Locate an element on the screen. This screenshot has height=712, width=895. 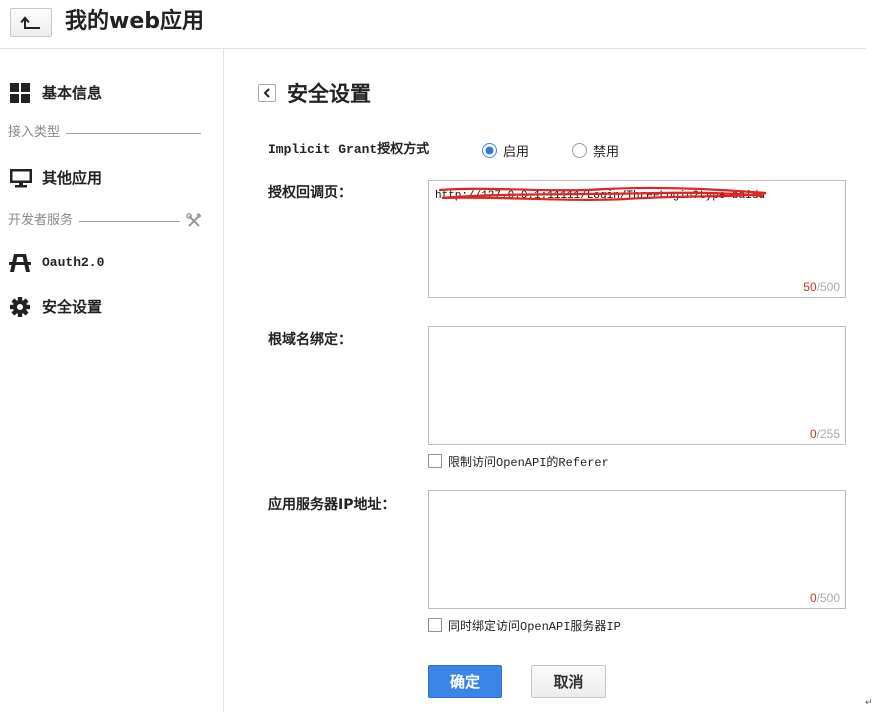
sidebar-item-label: Oauth2.0 is located at coordinates (73, 262).